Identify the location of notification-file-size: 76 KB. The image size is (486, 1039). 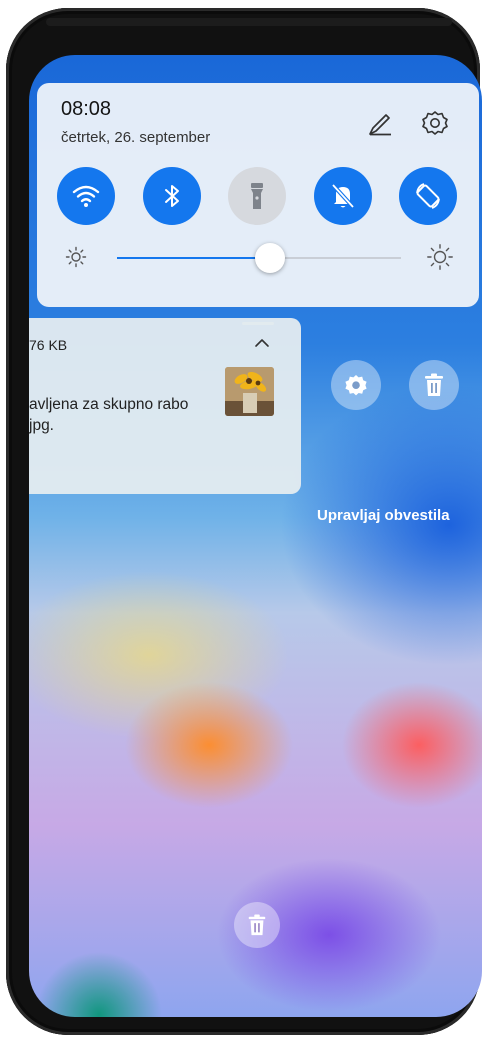
(48, 345).